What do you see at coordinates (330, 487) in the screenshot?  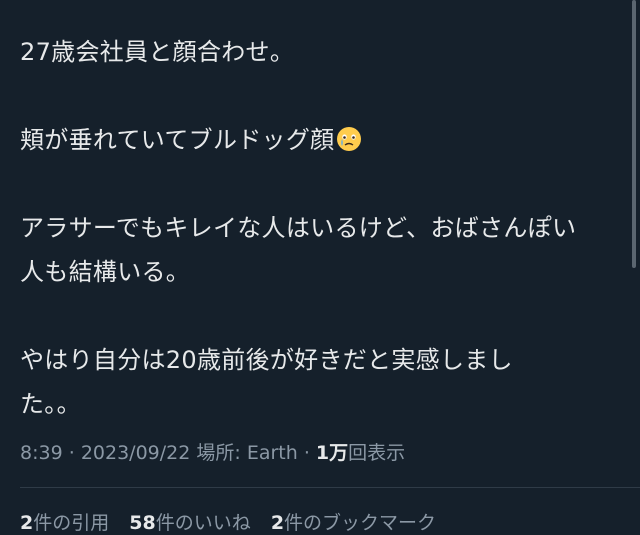 I see `divider` at bounding box center [330, 487].